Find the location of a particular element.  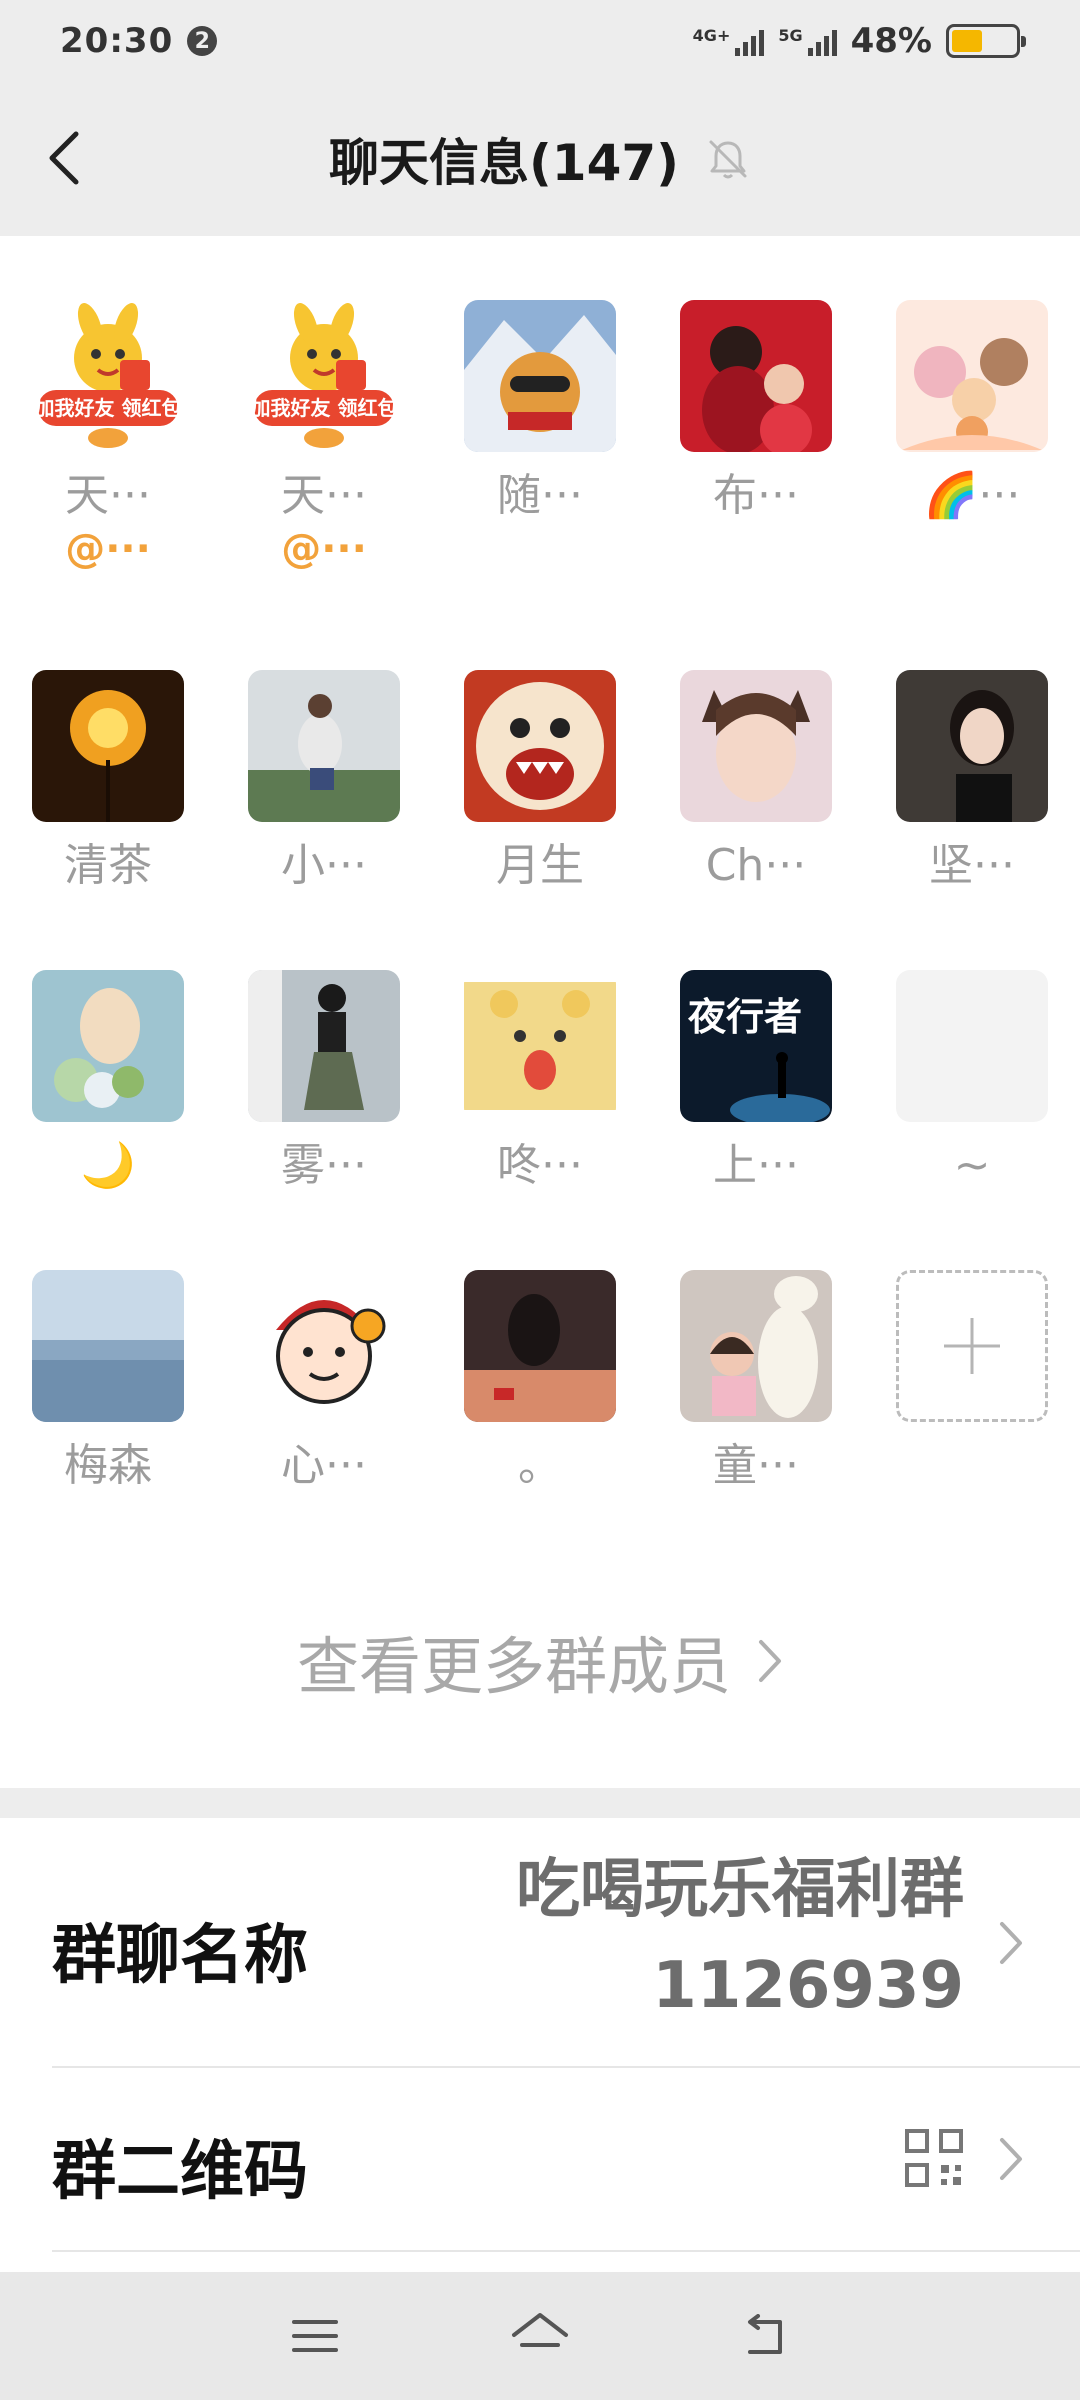

signal-4g-icon: 4G+ is located at coordinates (729, 41).